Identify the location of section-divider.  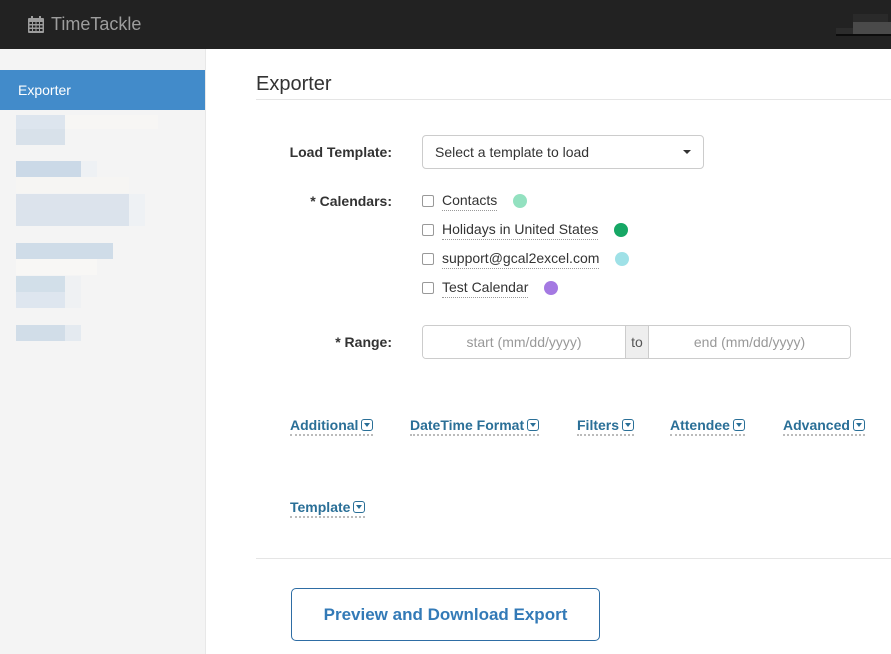
(573, 558).